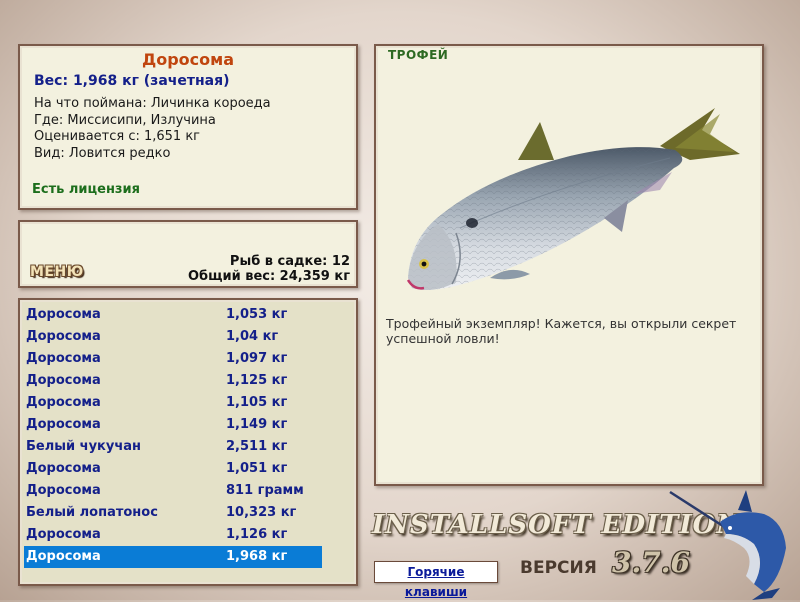 This screenshot has width=800, height=602. What do you see at coordinates (173, 557) in the screenshot?
I see `catch-list-row: Доросома 1,968 кг` at bounding box center [173, 557].